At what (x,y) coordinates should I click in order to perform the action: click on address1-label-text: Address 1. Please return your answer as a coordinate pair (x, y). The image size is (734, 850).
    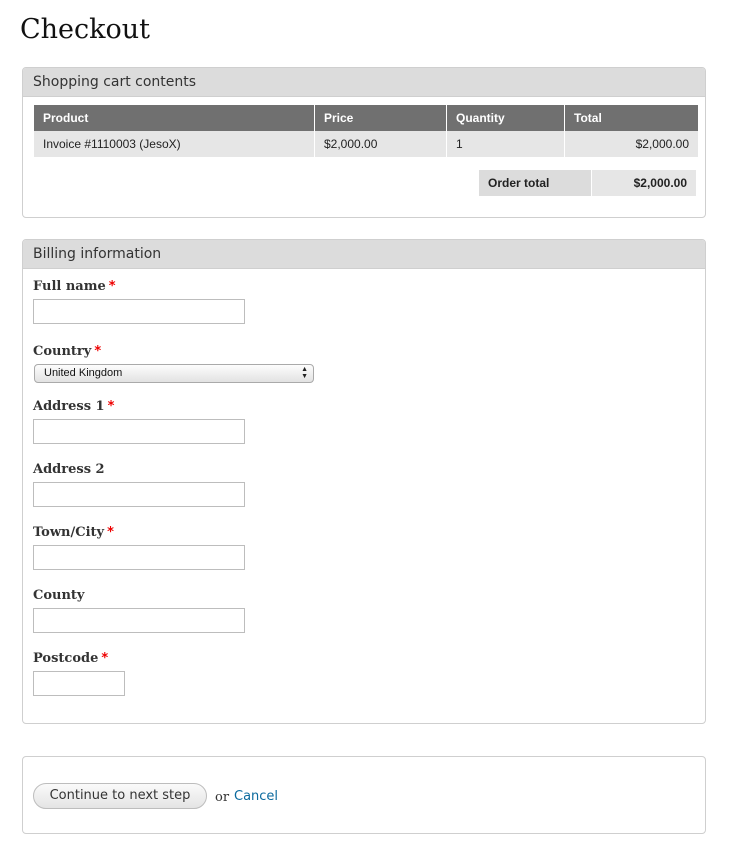
    Looking at the image, I should click on (69, 406).